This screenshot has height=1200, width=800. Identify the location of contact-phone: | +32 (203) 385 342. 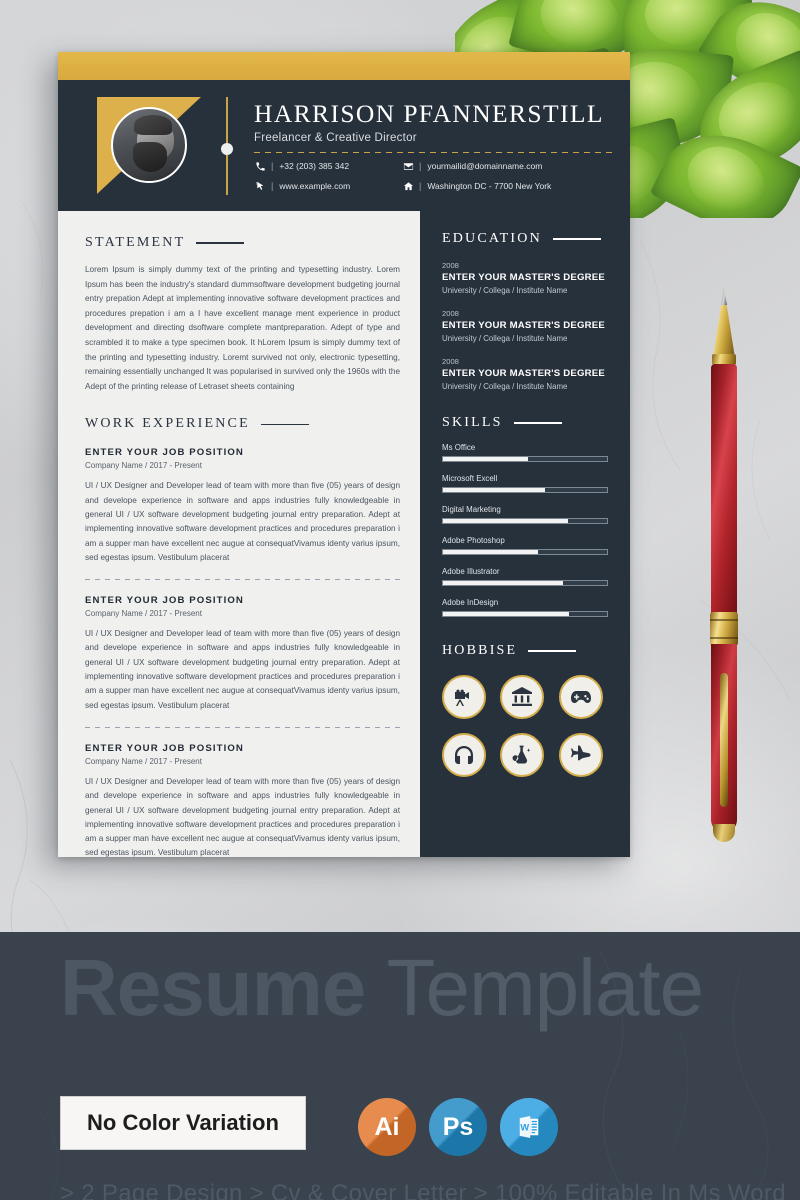
(328, 166).